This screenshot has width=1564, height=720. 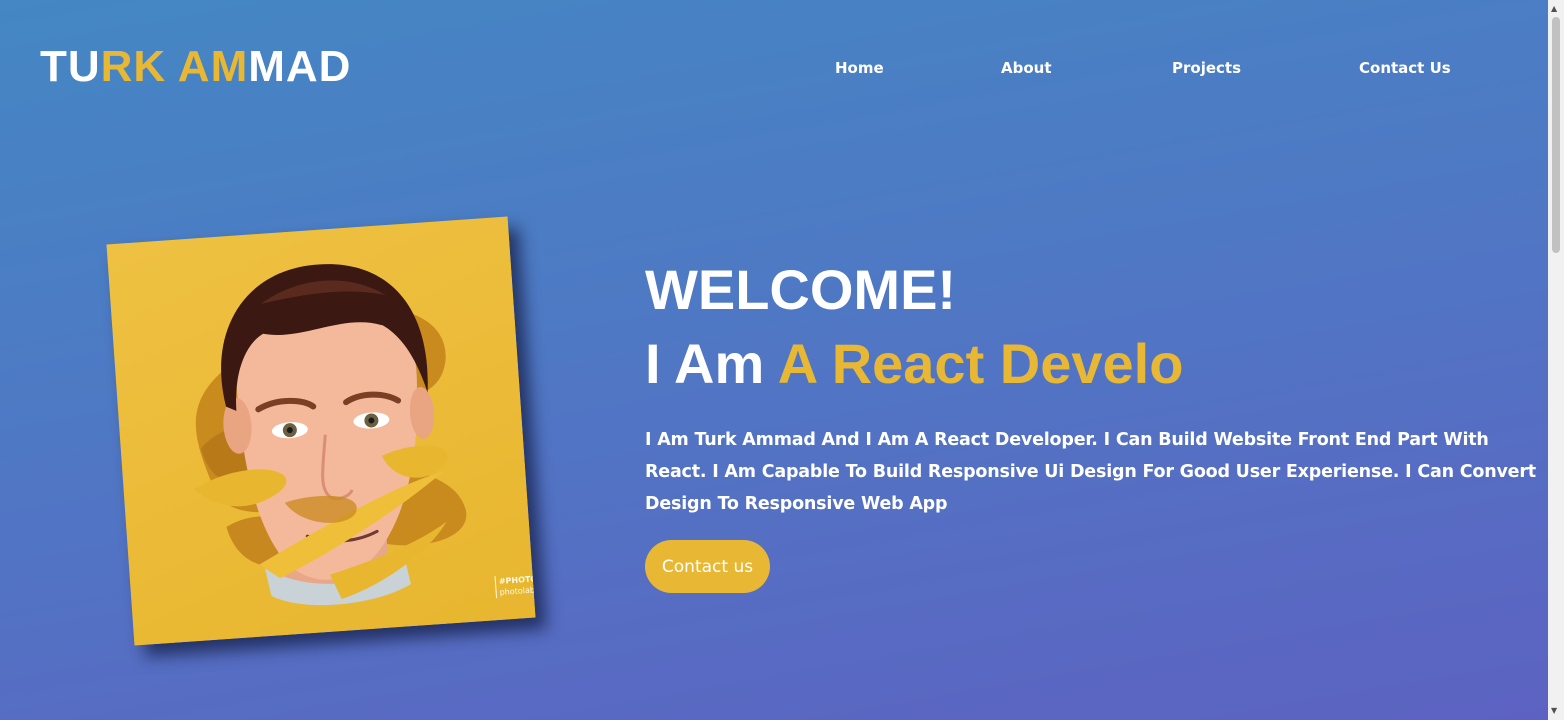 I want to click on scroll-down-arrow-icon: ▼, so click(x=1554, y=711).